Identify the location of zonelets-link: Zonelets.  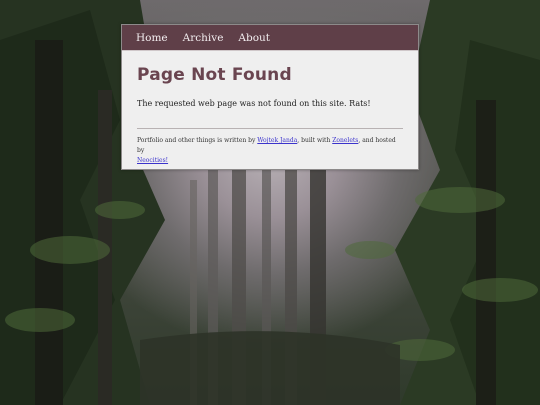
(345, 140).